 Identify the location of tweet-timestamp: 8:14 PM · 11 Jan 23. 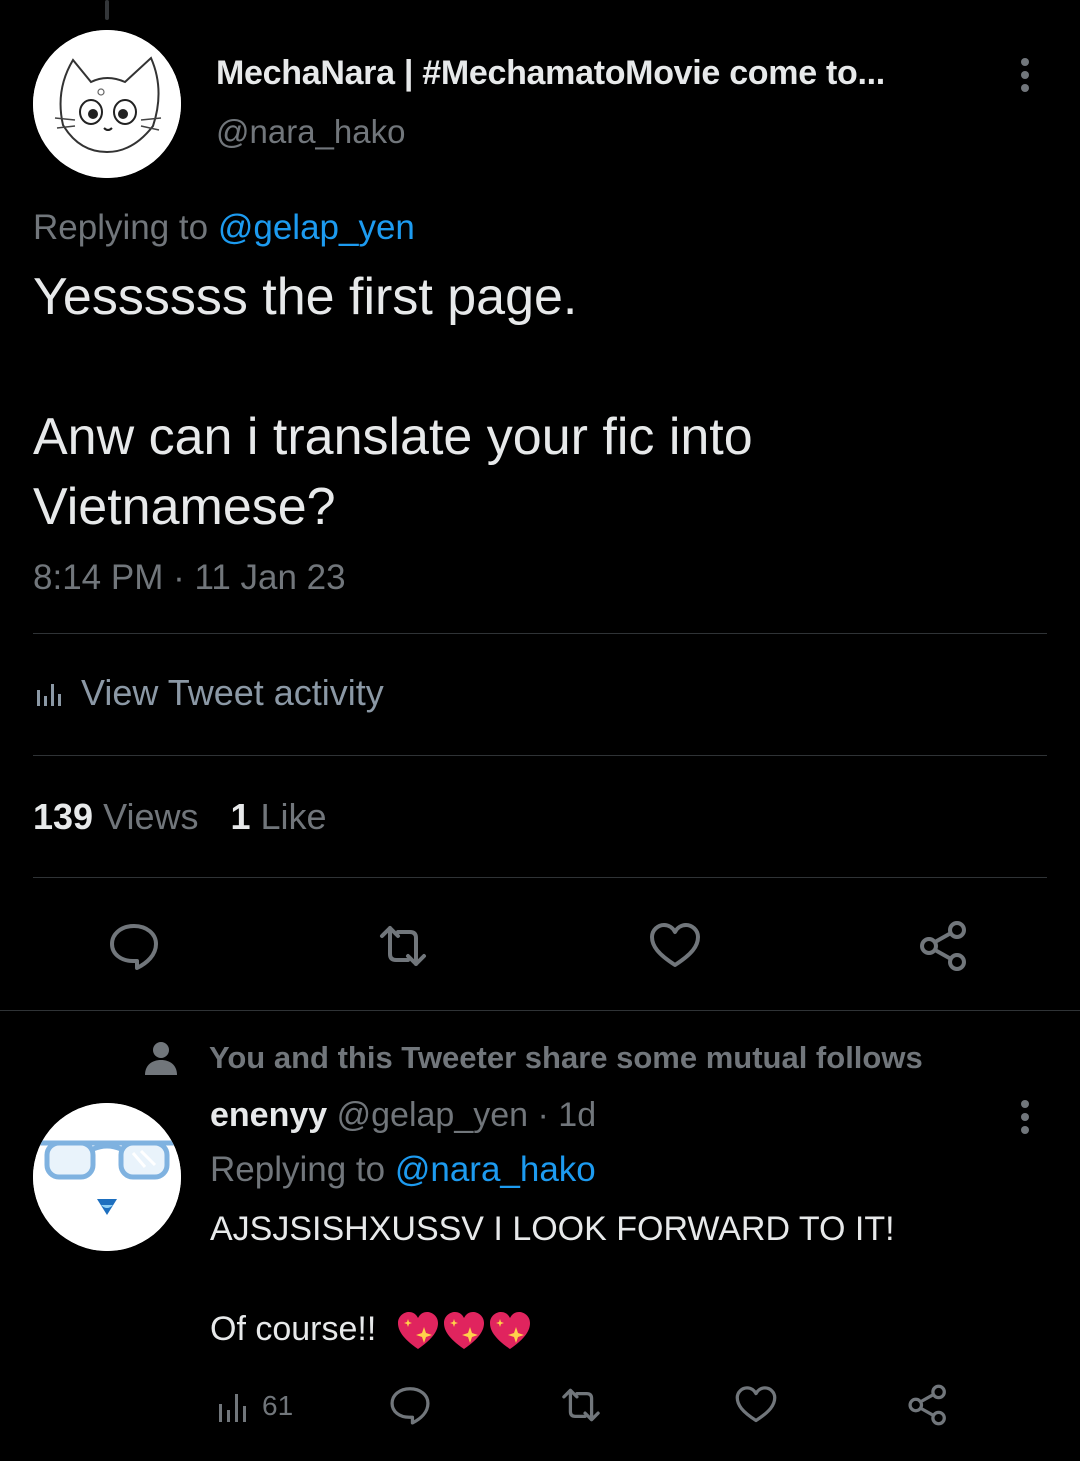
(189, 578).